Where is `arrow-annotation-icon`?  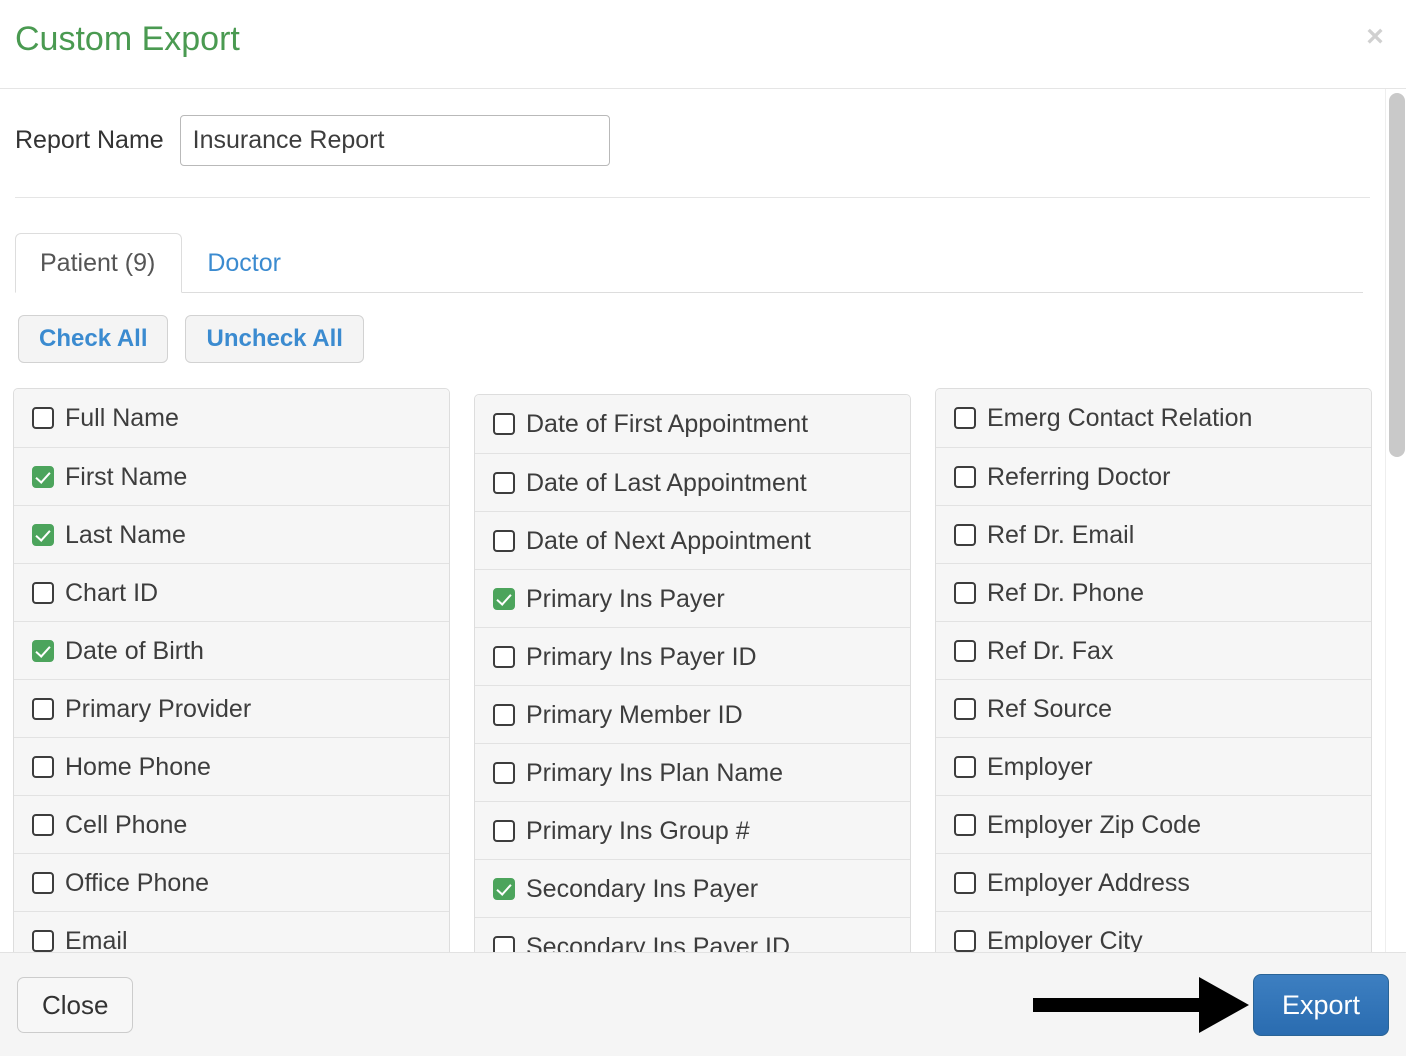 arrow-annotation-icon is located at coordinates (1140, 1004).